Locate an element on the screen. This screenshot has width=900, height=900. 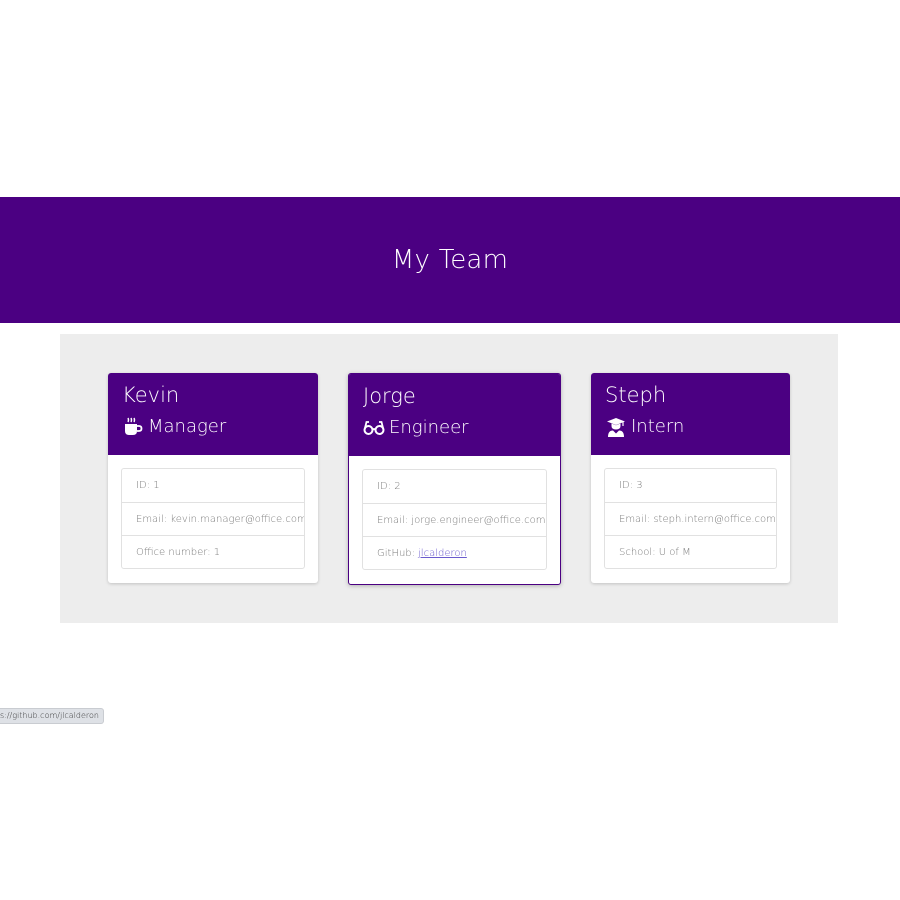
employee-role: Engineer is located at coordinates (454, 428).